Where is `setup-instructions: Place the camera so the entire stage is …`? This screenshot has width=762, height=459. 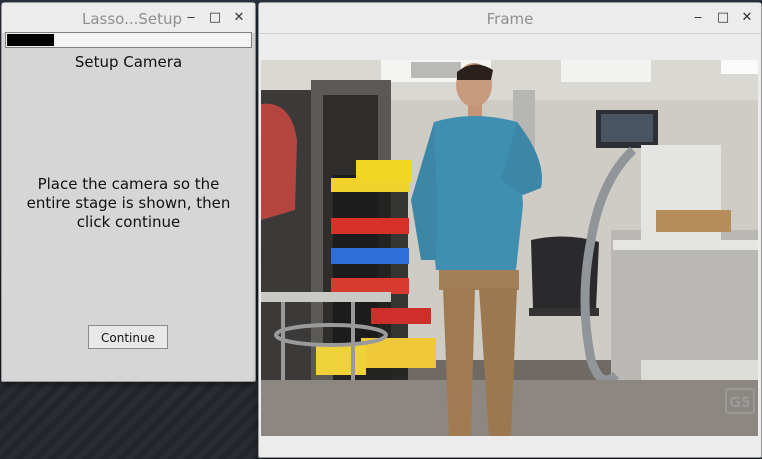 setup-instructions: Place the camera so the entire stage is … is located at coordinates (128, 203).